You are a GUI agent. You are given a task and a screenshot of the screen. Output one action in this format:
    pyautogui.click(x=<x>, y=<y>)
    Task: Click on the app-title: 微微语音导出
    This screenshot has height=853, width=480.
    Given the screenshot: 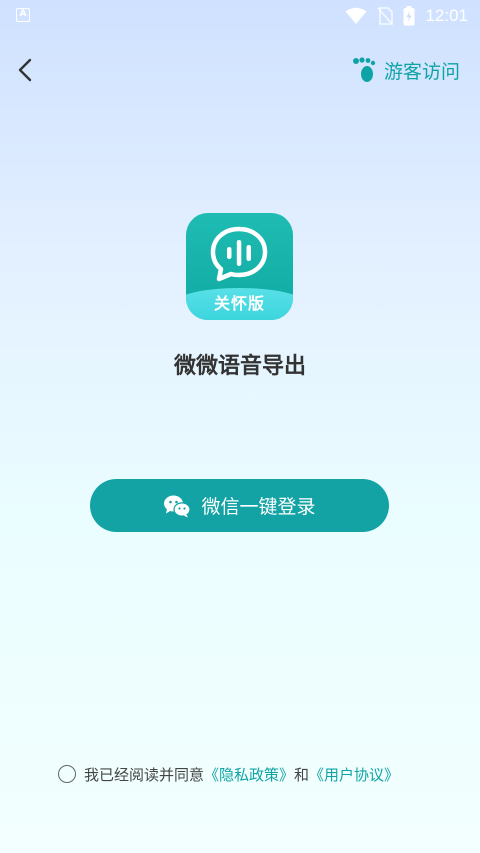 What is the action you would take?
    pyautogui.click(x=239, y=366)
    